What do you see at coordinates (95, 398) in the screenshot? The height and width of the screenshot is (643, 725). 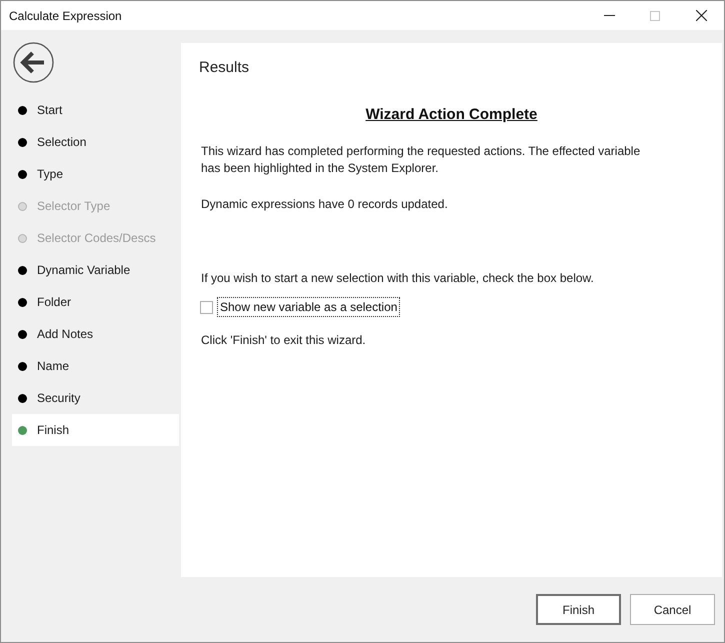 I see `step-item: Security` at bounding box center [95, 398].